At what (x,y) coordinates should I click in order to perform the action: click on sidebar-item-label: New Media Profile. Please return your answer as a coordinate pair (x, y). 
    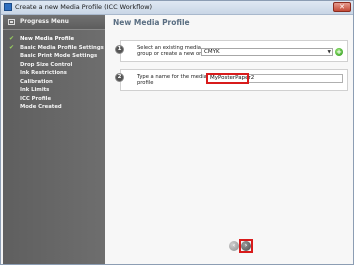
    Looking at the image, I should click on (47, 39).